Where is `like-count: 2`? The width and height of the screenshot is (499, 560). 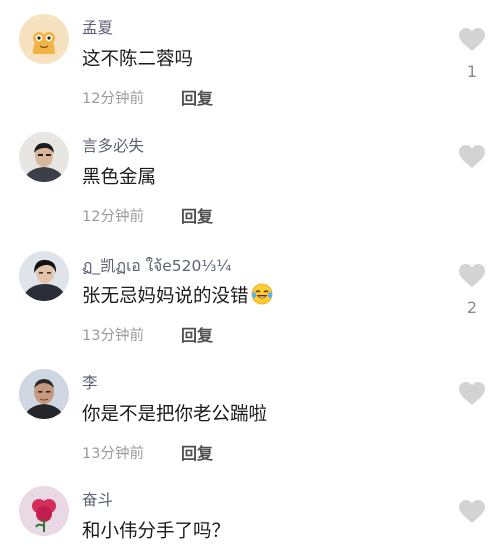
like-count: 2 is located at coordinates (472, 307).